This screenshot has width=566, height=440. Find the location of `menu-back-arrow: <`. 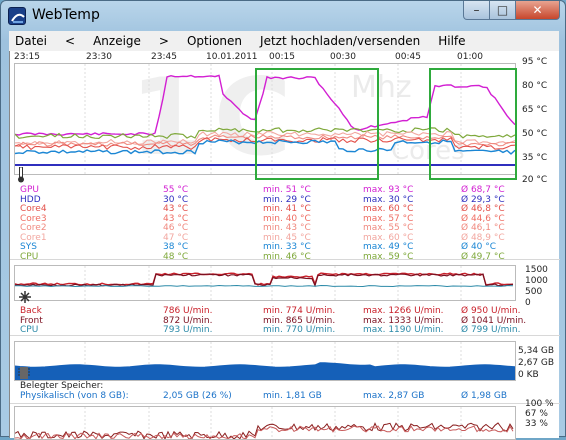

menu-back-arrow: < is located at coordinates (70, 41).